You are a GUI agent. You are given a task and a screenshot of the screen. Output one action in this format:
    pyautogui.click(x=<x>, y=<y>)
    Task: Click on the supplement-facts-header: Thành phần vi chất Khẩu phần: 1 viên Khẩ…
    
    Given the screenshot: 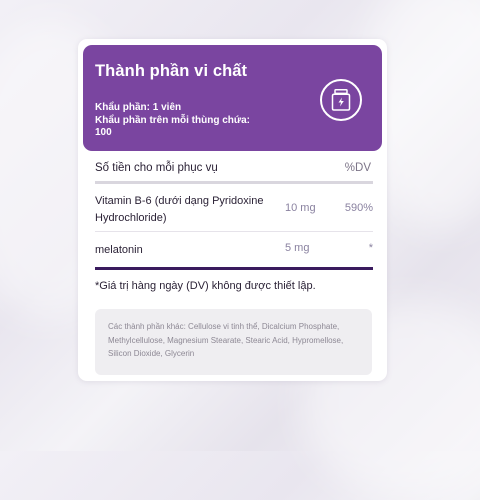 What is the action you would take?
    pyautogui.click(x=232, y=98)
    